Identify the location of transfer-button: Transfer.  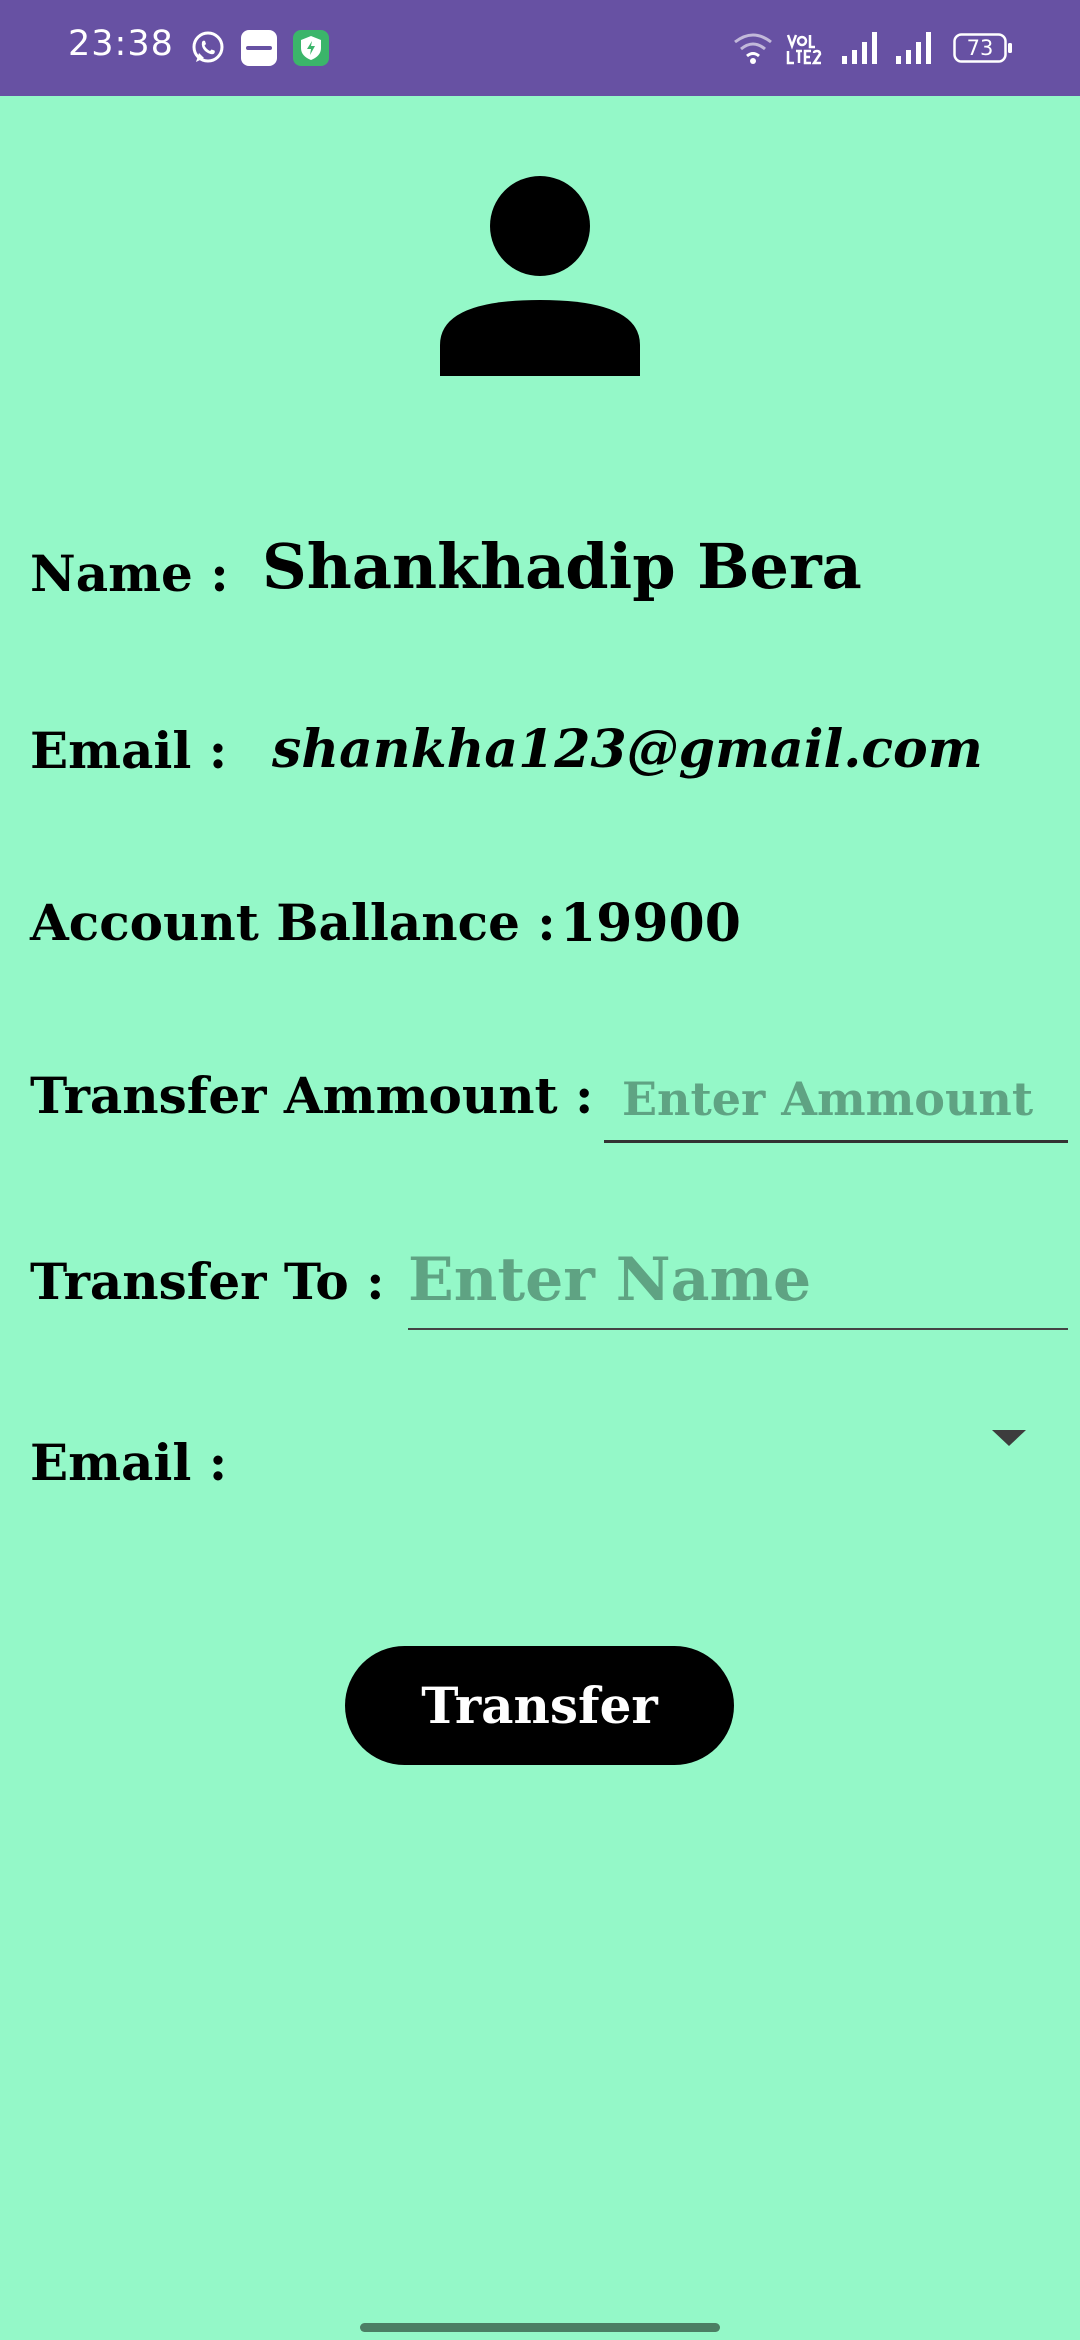
(539, 1705).